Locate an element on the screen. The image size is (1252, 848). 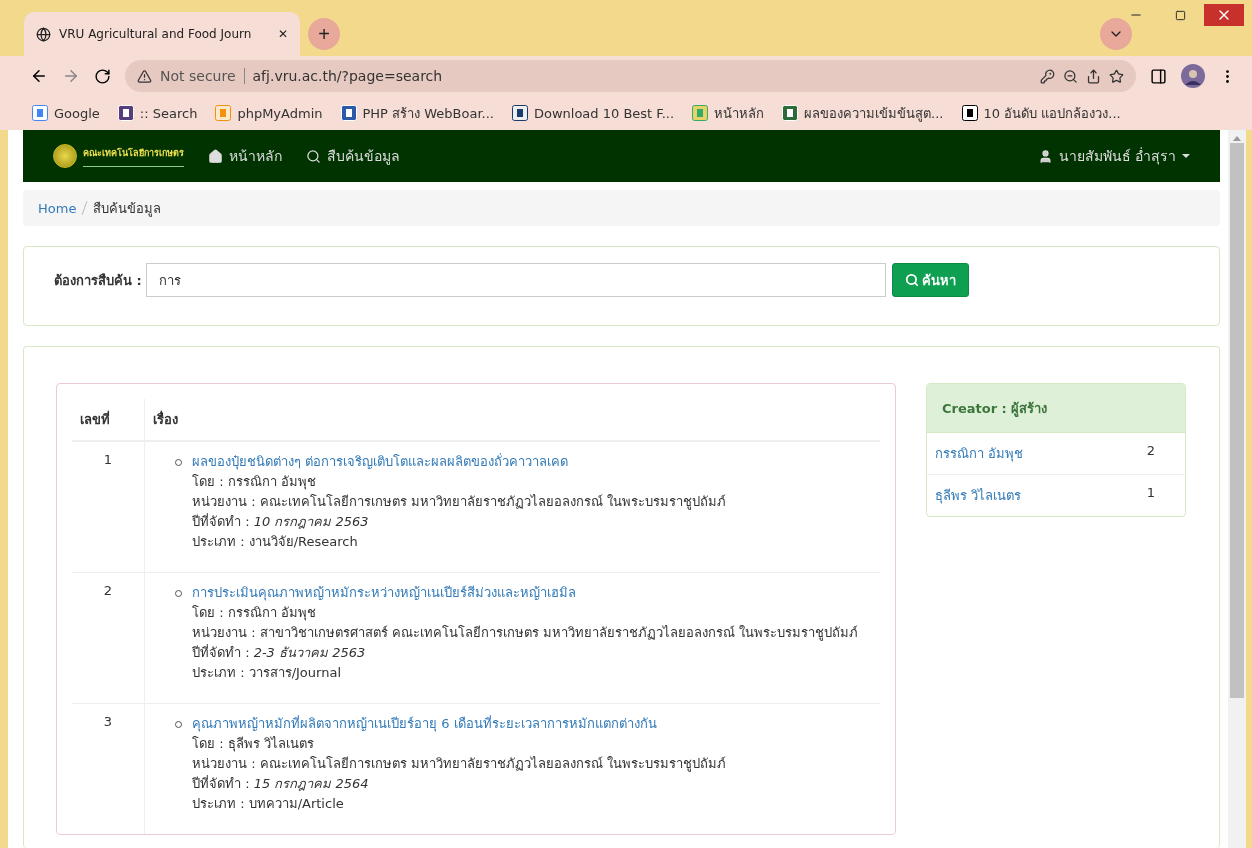
result-detail: โดย : ธุลีพร วิไลเนตร is located at coordinates (253, 744).